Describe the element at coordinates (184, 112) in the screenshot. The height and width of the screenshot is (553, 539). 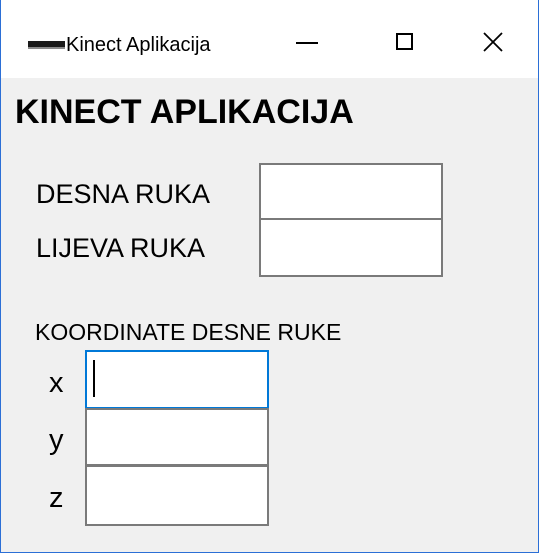
I see `page-heading: KINECT APLIKACIJA` at that location.